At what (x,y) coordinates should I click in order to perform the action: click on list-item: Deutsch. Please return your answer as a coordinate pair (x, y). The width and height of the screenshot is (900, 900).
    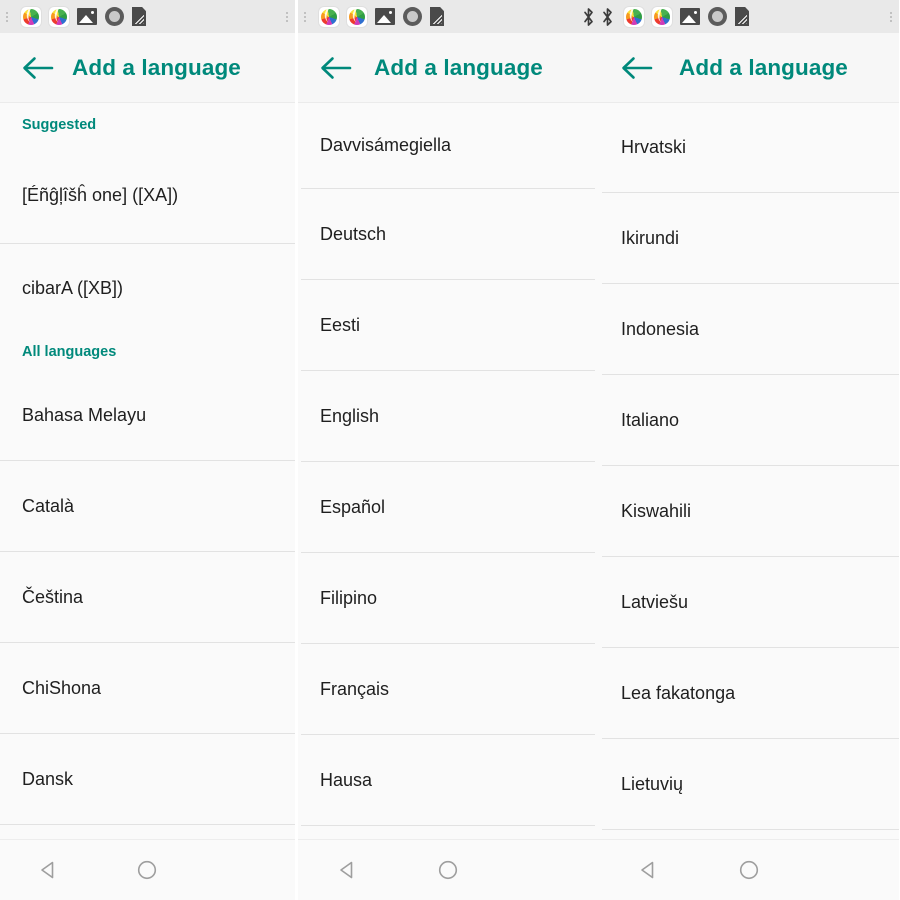
    Looking at the image, I should click on (448, 234).